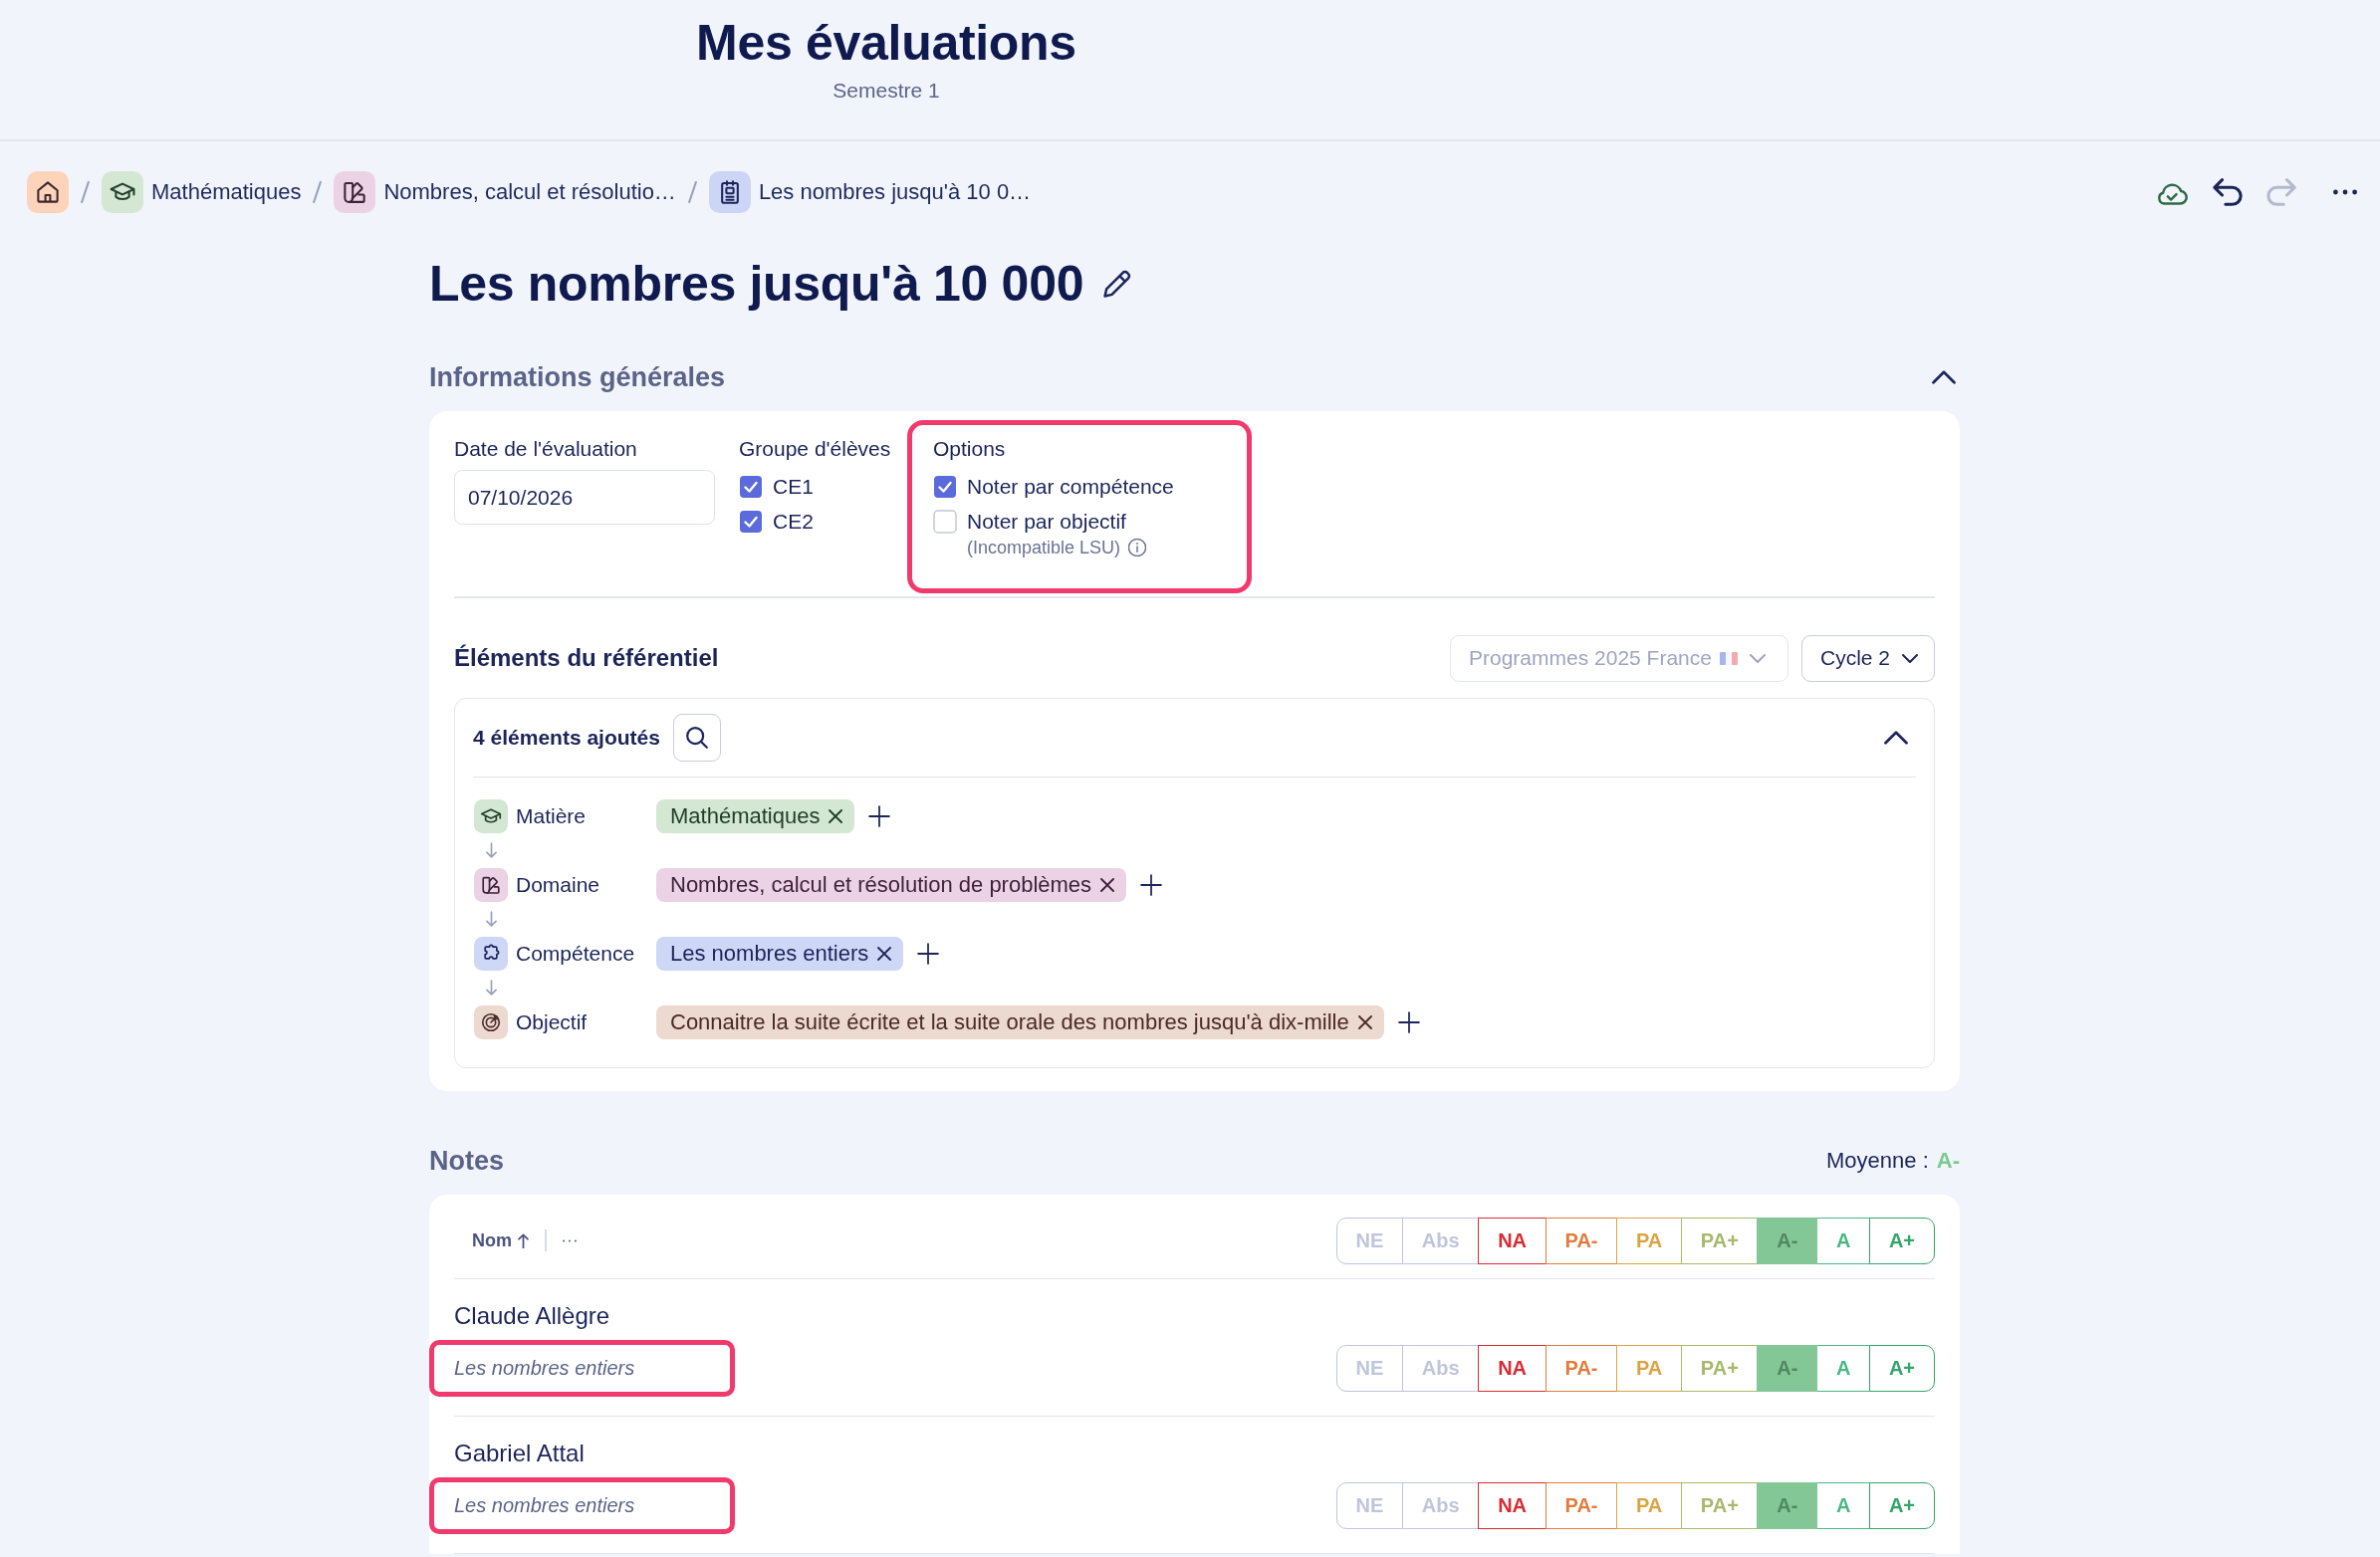 The width and height of the screenshot is (2380, 1557). What do you see at coordinates (1117, 284) in the screenshot?
I see `pencil-icon` at bounding box center [1117, 284].